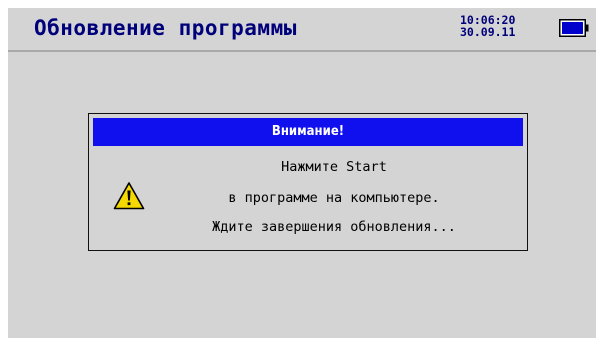 The width and height of the screenshot is (604, 347). Describe the element at coordinates (574, 28) in the screenshot. I see `battery-full-icon` at that location.